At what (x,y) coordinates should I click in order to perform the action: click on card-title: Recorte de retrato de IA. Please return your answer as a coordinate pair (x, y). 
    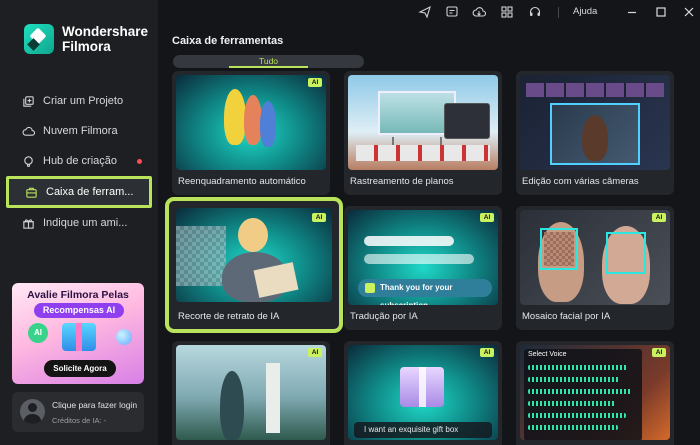
    Looking at the image, I should click on (229, 316).